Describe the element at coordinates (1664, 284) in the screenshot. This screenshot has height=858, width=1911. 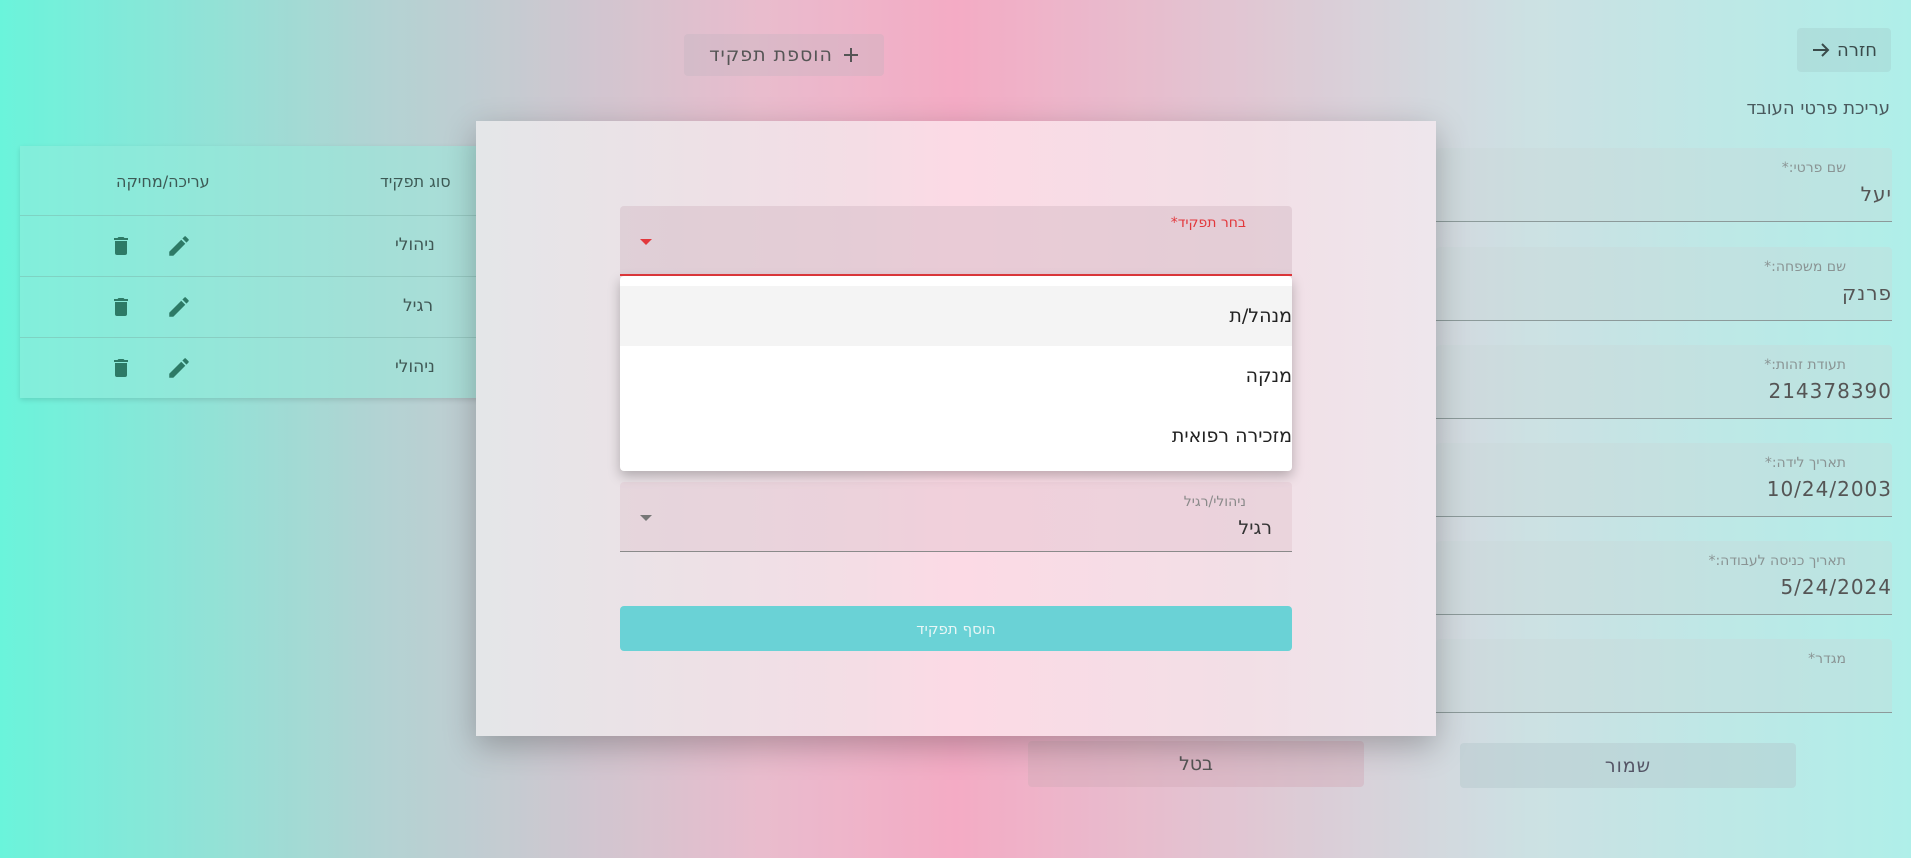
I see `last-name-field: שם משפחה:* פרנק` at that location.